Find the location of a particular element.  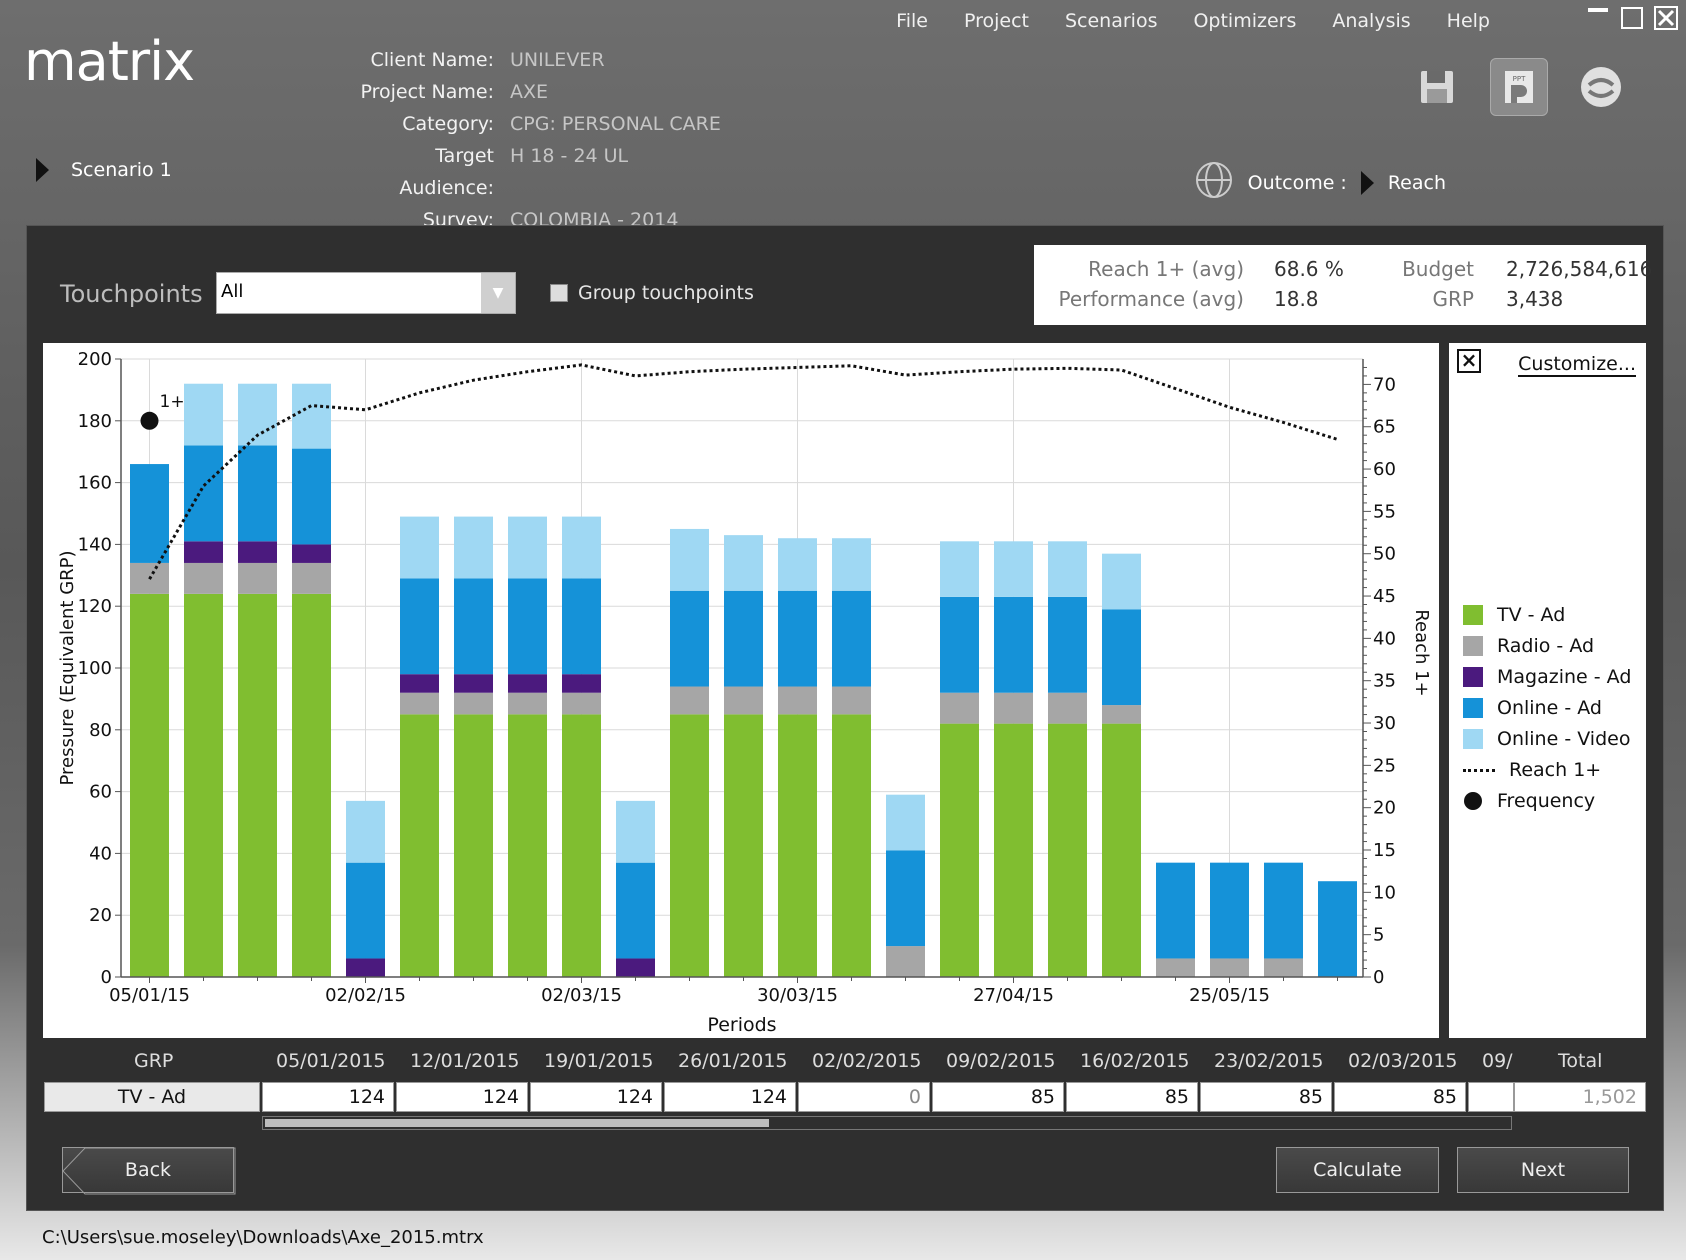

target-audience-value: H 18 - 24 UL is located at coordinates (569, 156).